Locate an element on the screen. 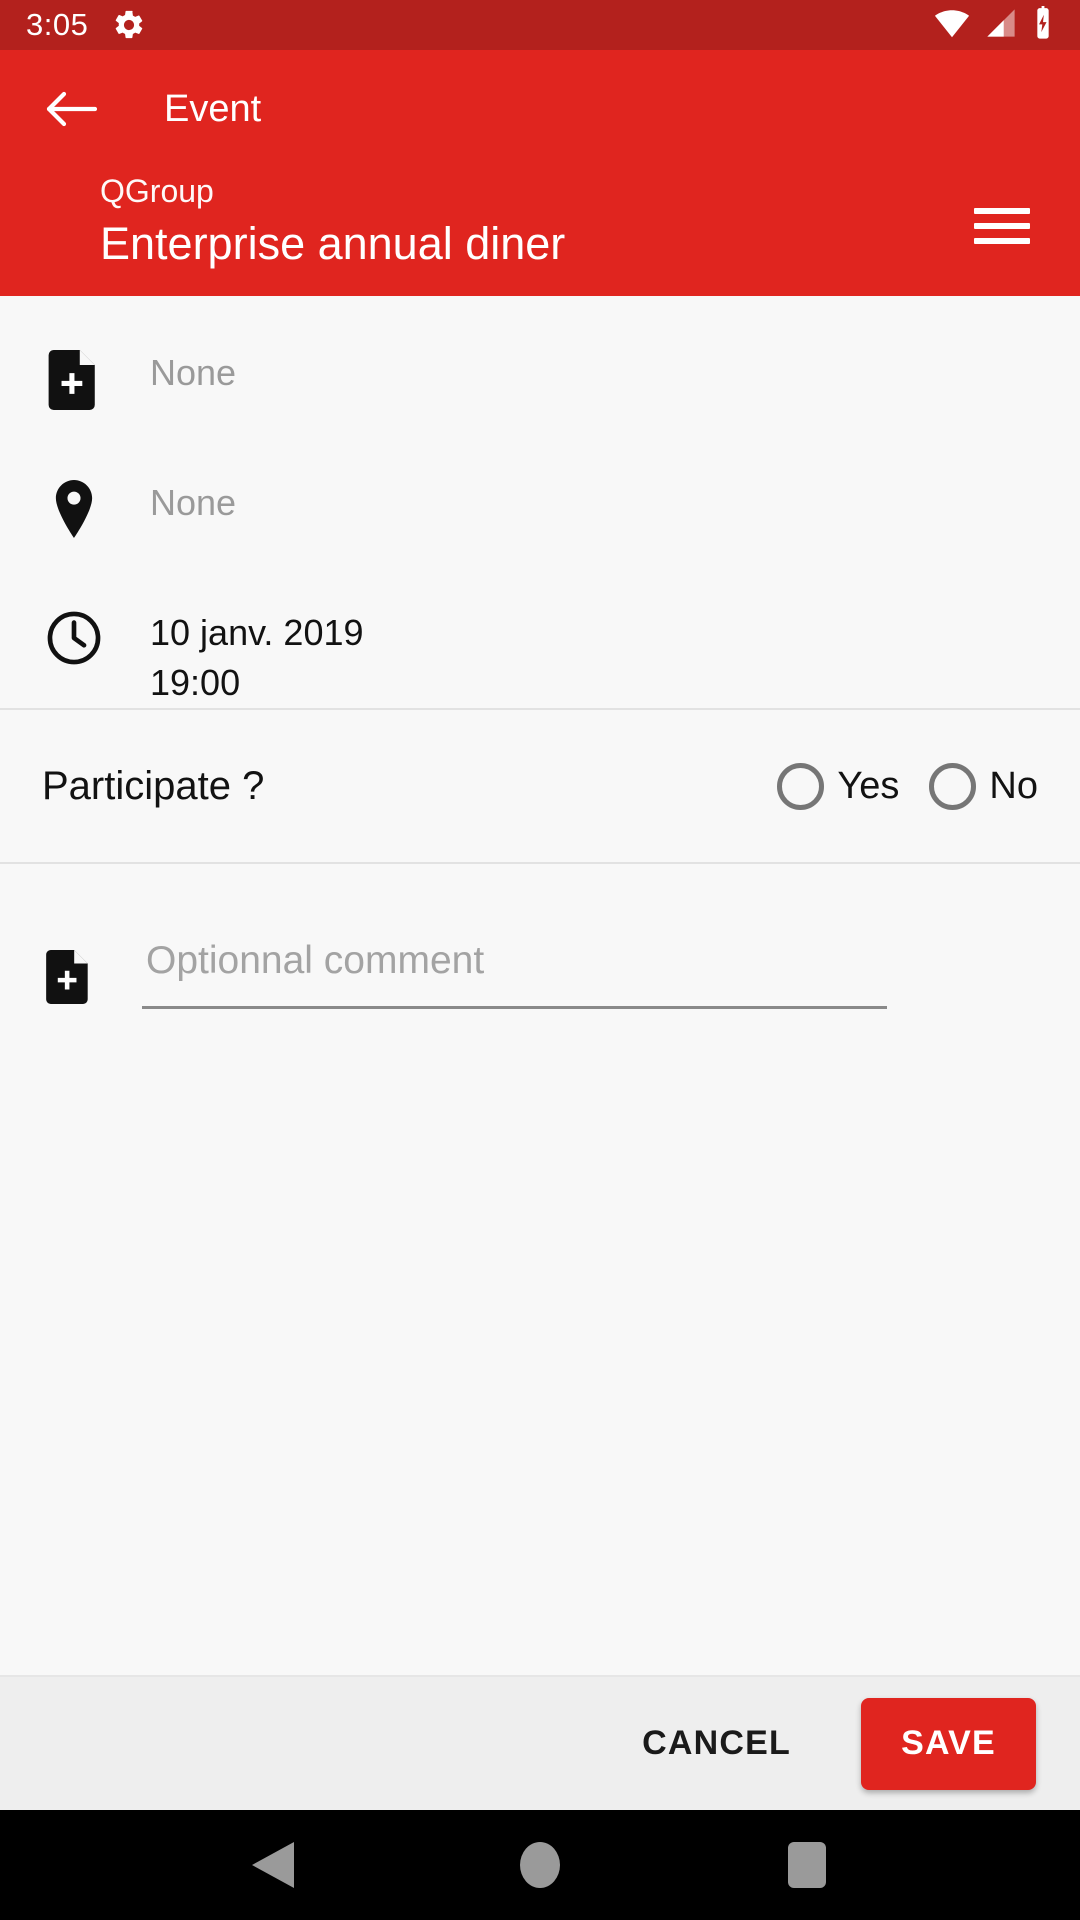 The image size is (1080, 1920). battery-charging-icon is located at coordinates (1043, 25).